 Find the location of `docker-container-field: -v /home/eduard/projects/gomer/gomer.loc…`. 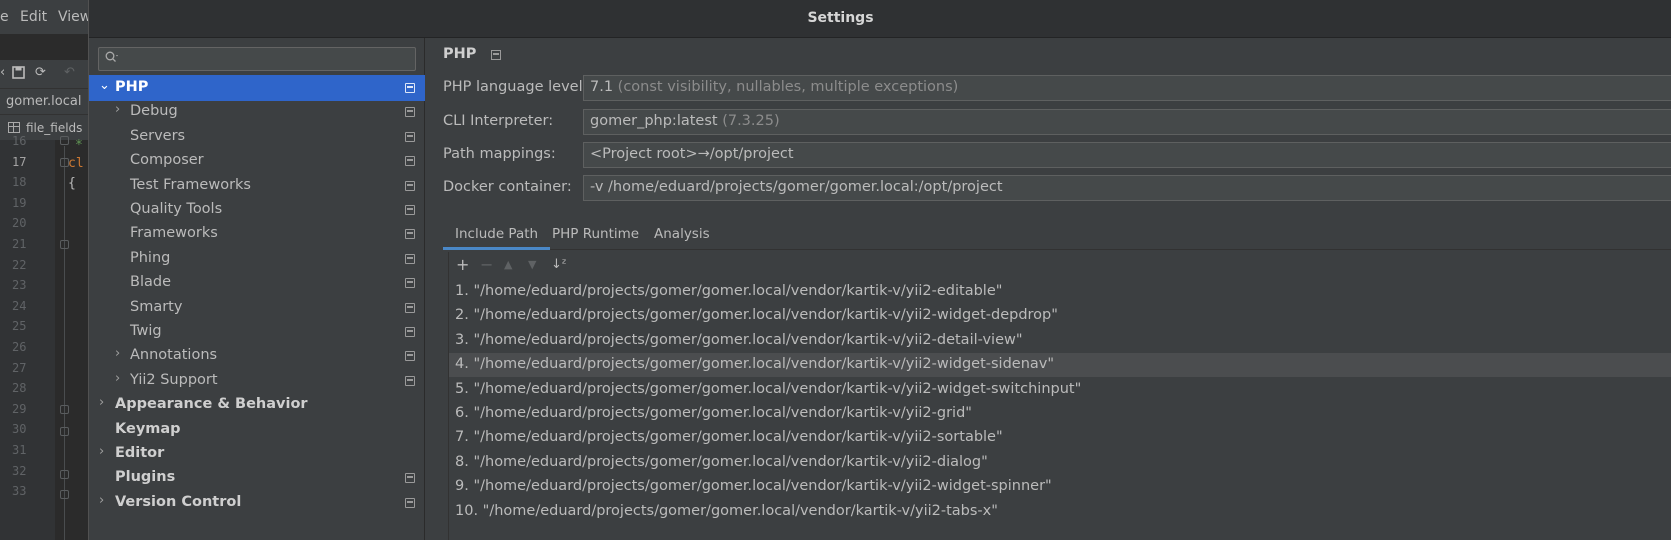

docker-container-field: -v /home/eduard/projects/gomer/gomer.loc… is located at coordinates (1127, 188).